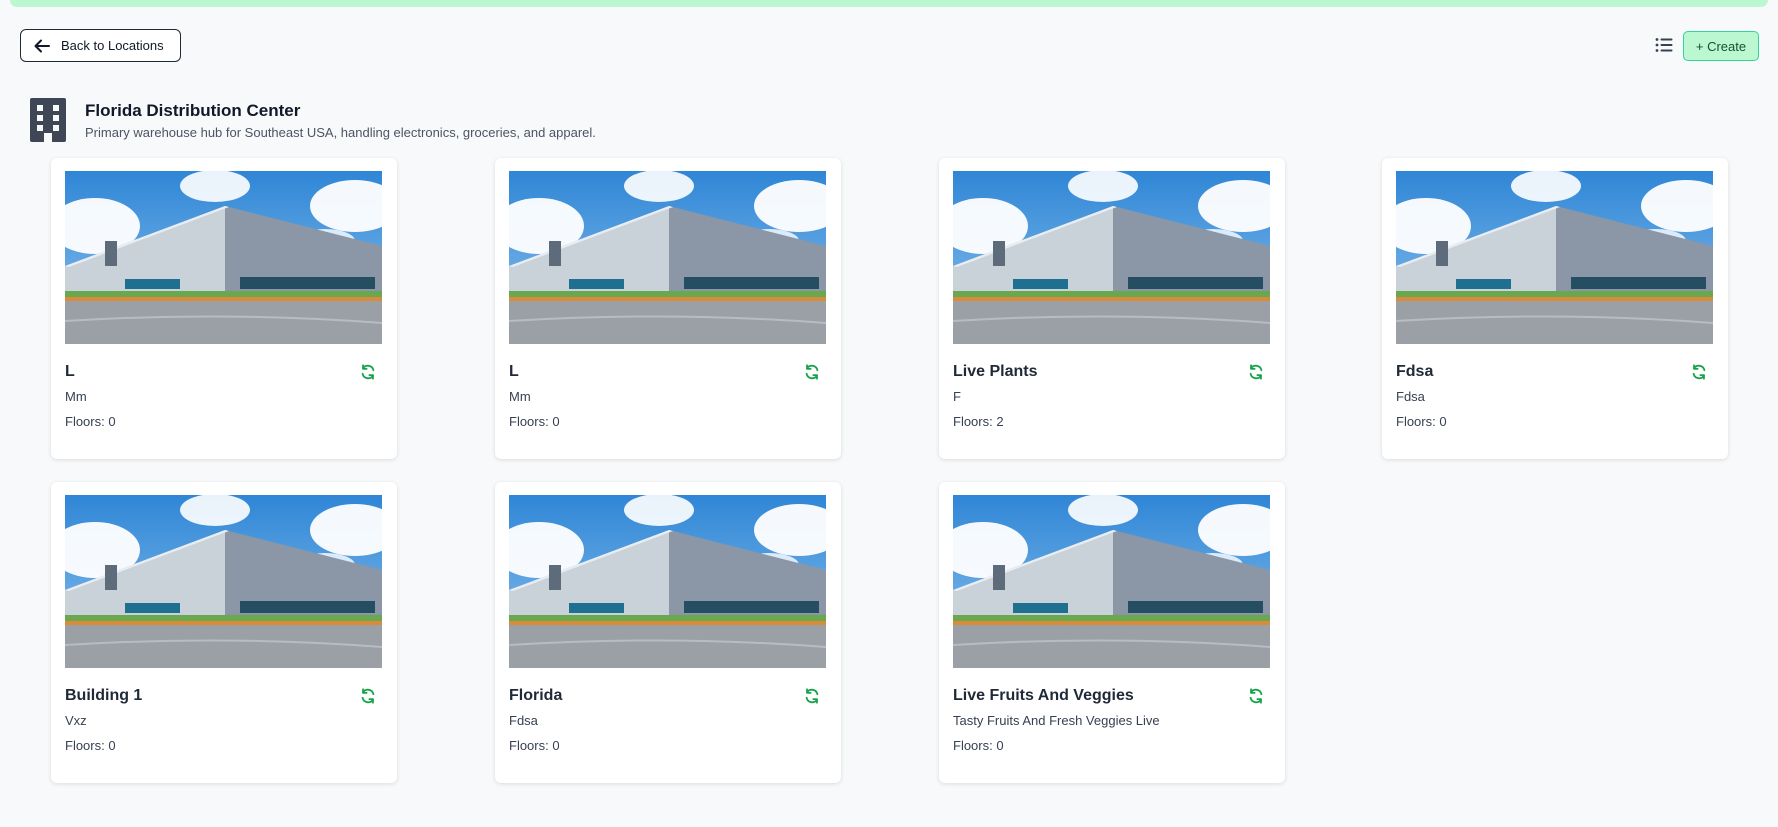 The width and height of the screenshot is (1778, 827). I want to click on arrow-left-icon, so click(42, 45).